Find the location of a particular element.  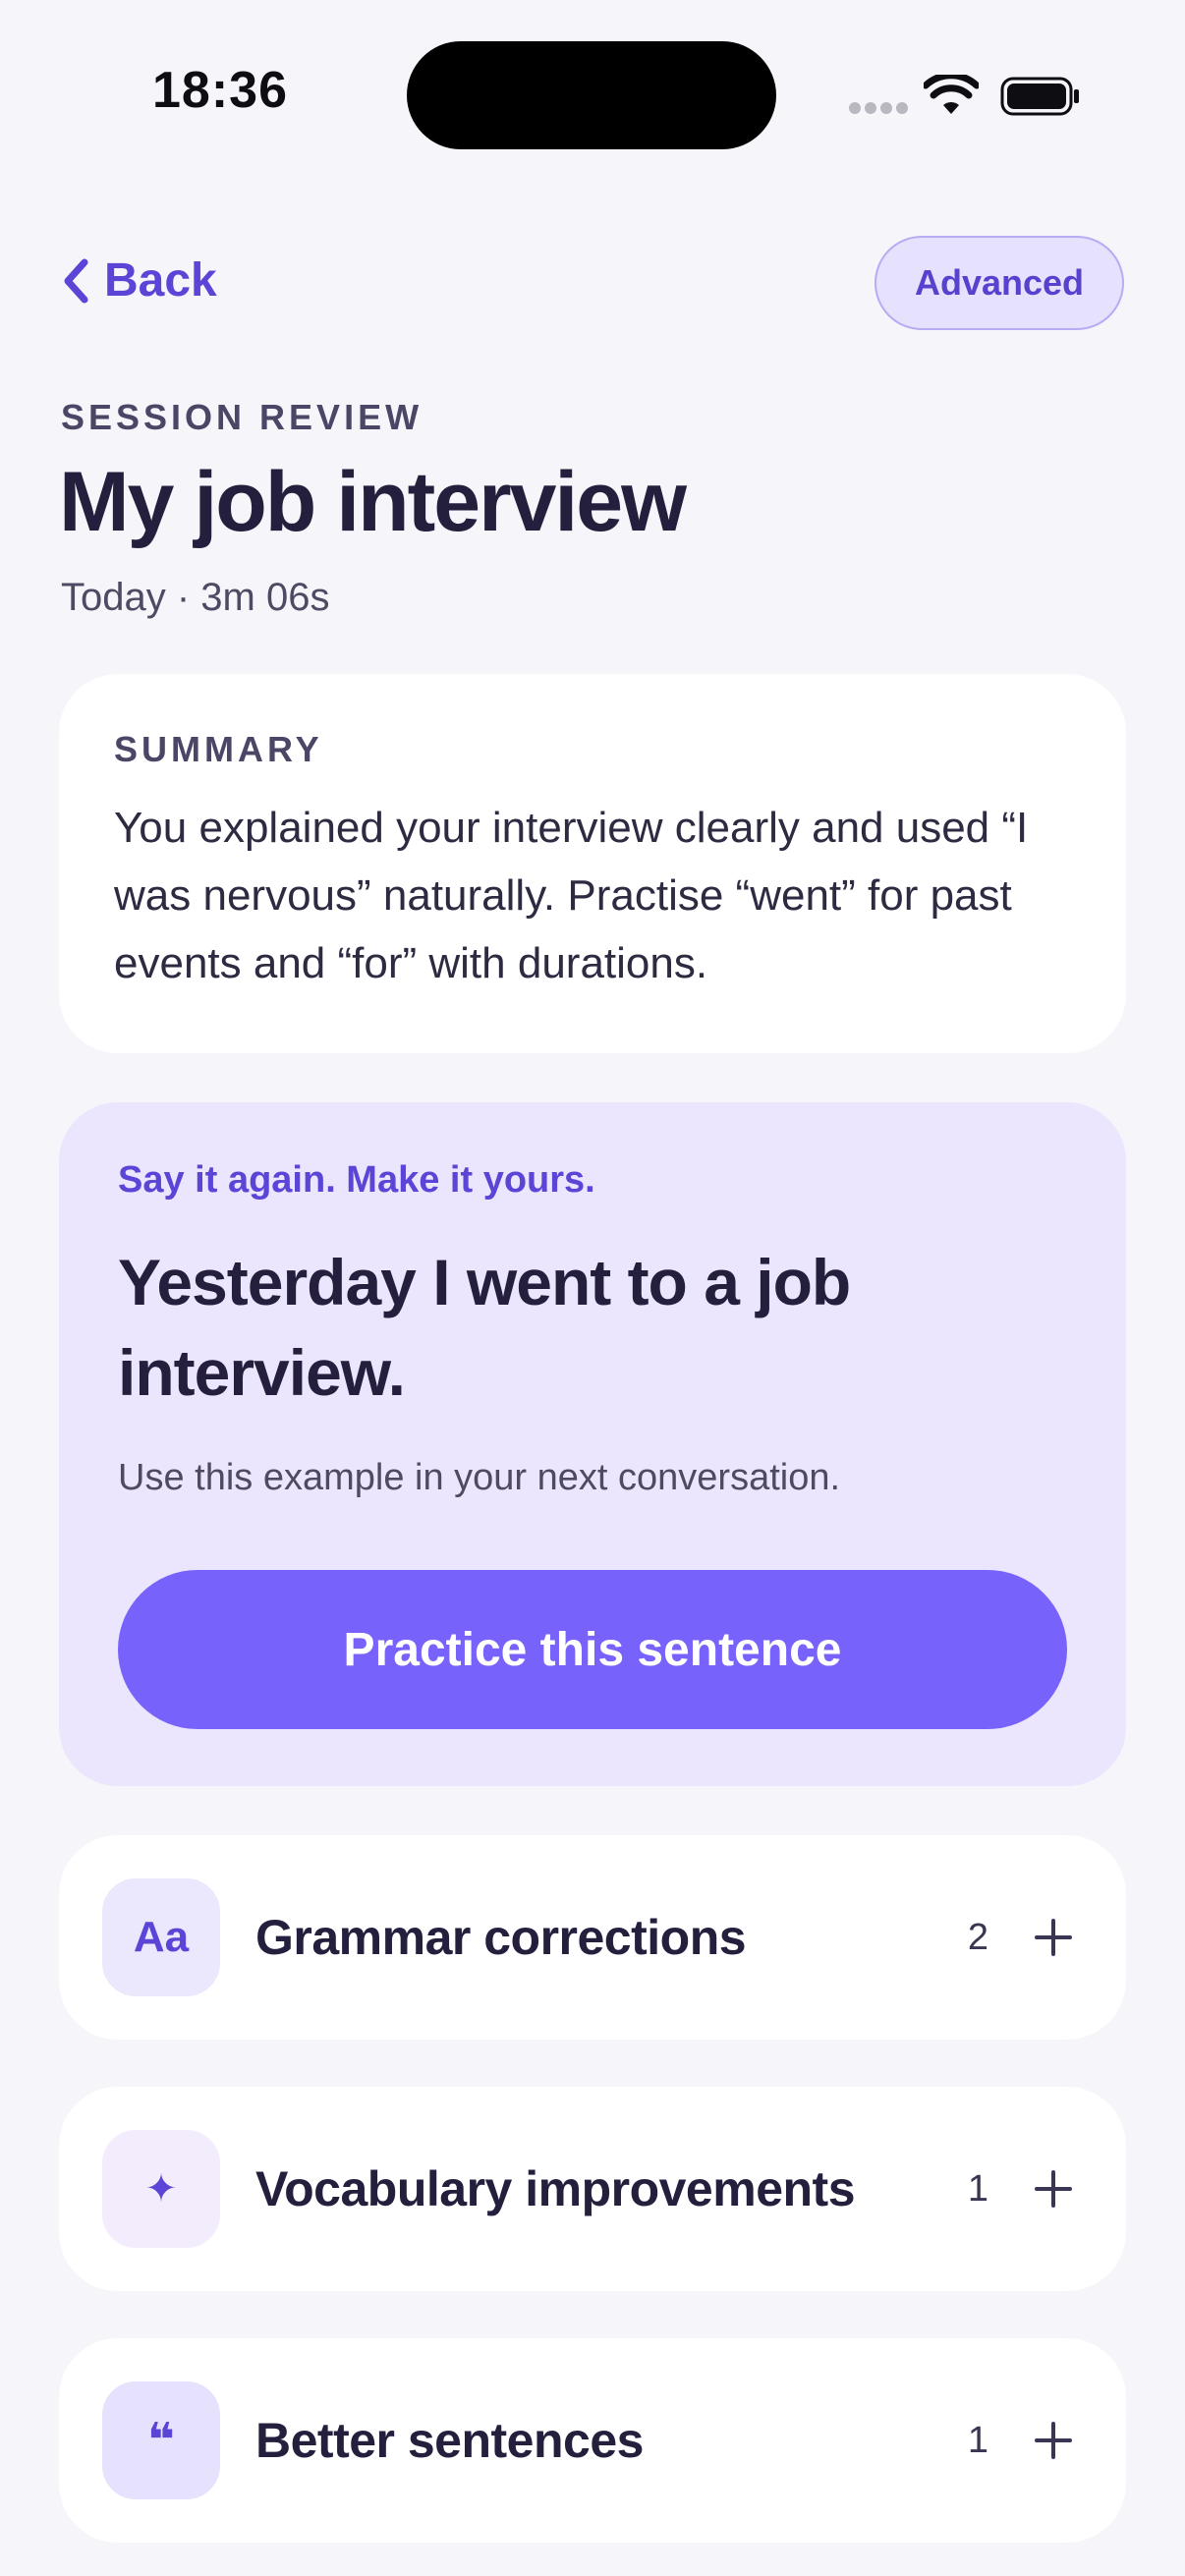

quote-icon: ❝ is located at coordinates (161, 2440).